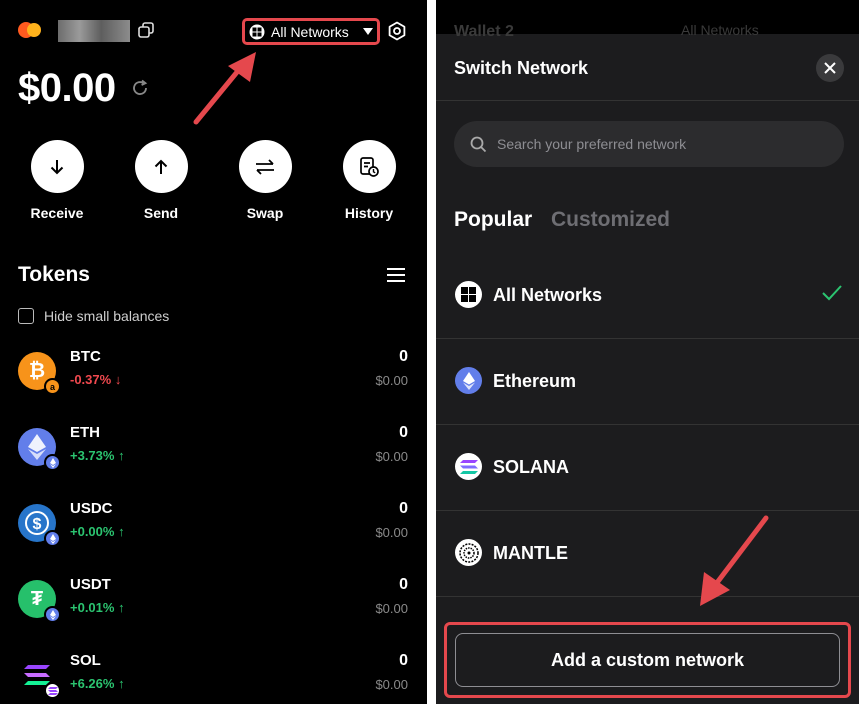  I want to click on token-row-usdt: ₮ USDT +0.01% ↑ 0 $0.00, so click(213, 601).